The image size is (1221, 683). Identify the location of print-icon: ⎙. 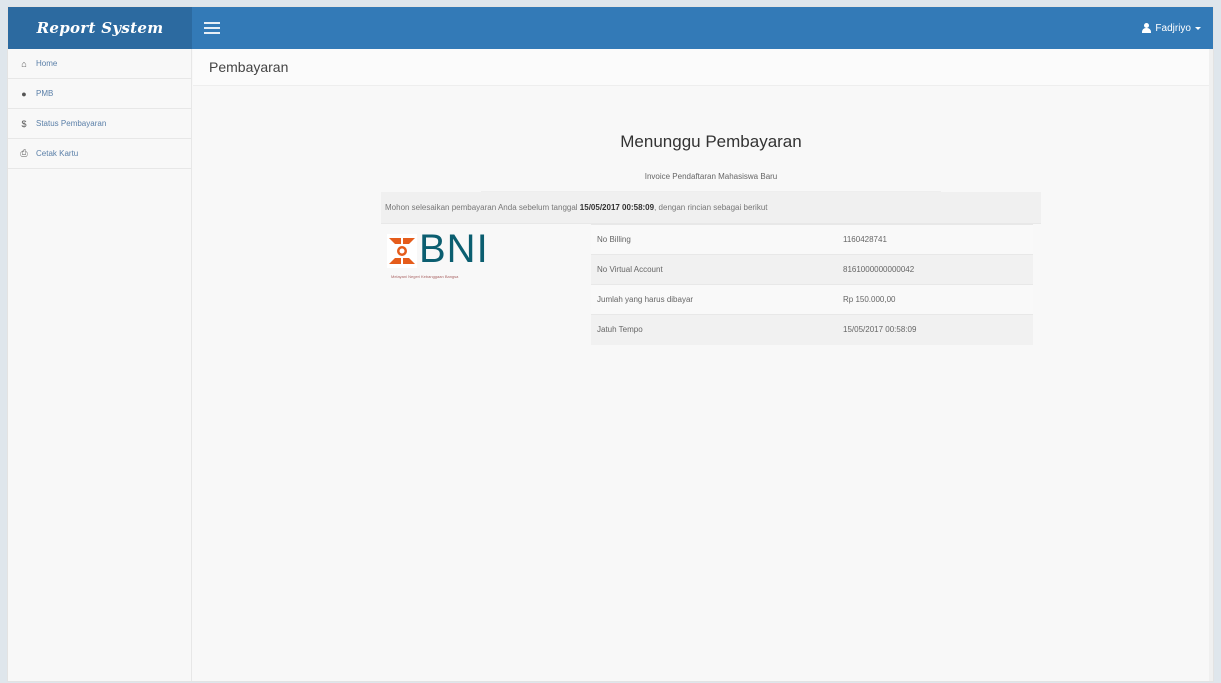
(24, 153).